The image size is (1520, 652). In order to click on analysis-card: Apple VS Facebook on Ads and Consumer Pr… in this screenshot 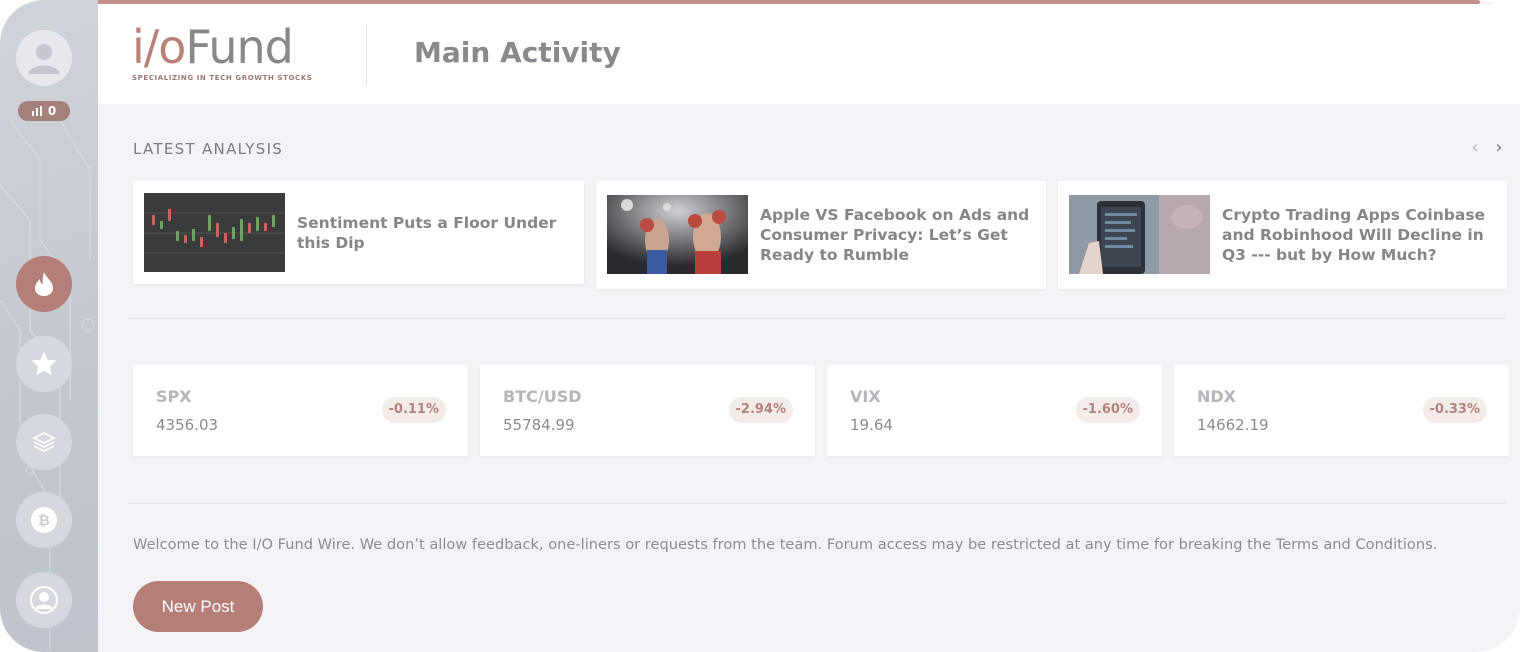, I will do `click(821, 235)`.